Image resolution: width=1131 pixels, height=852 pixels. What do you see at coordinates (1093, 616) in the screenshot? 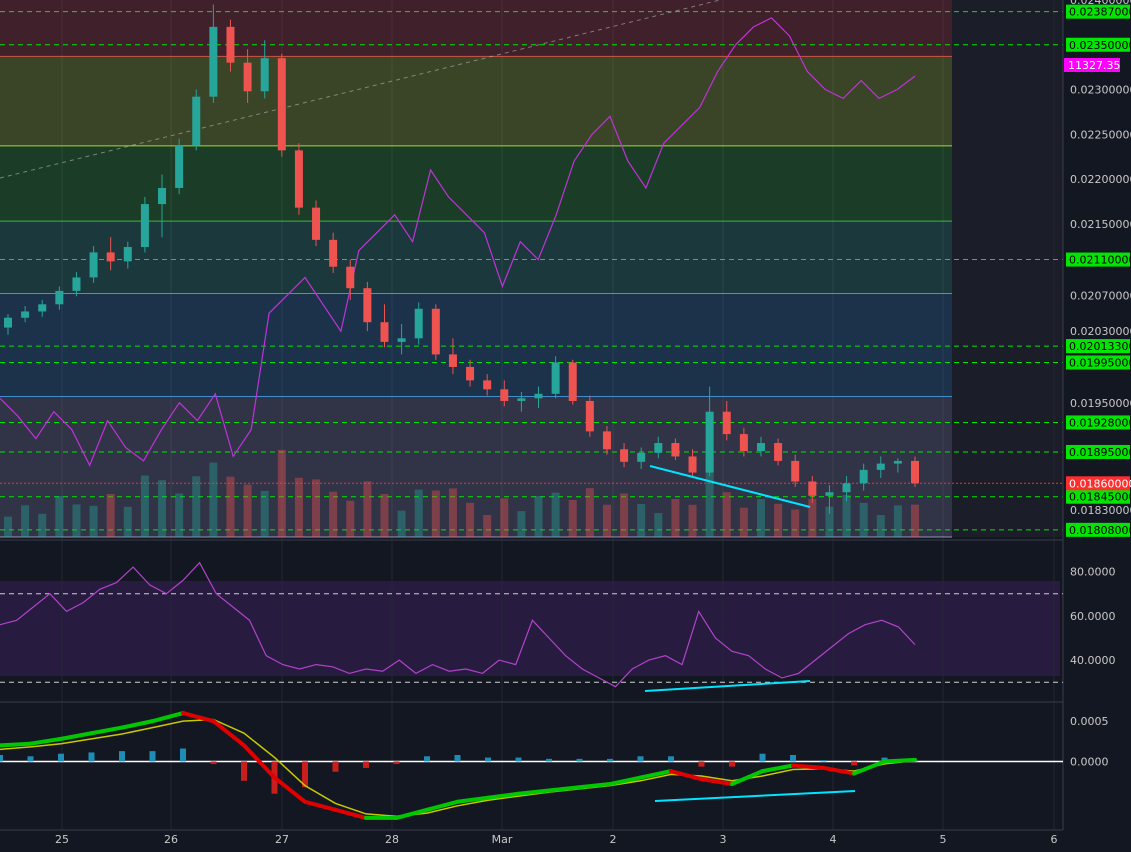
I see `rsi-tick-label: 60.0000` at bounding box center [1093, 616].